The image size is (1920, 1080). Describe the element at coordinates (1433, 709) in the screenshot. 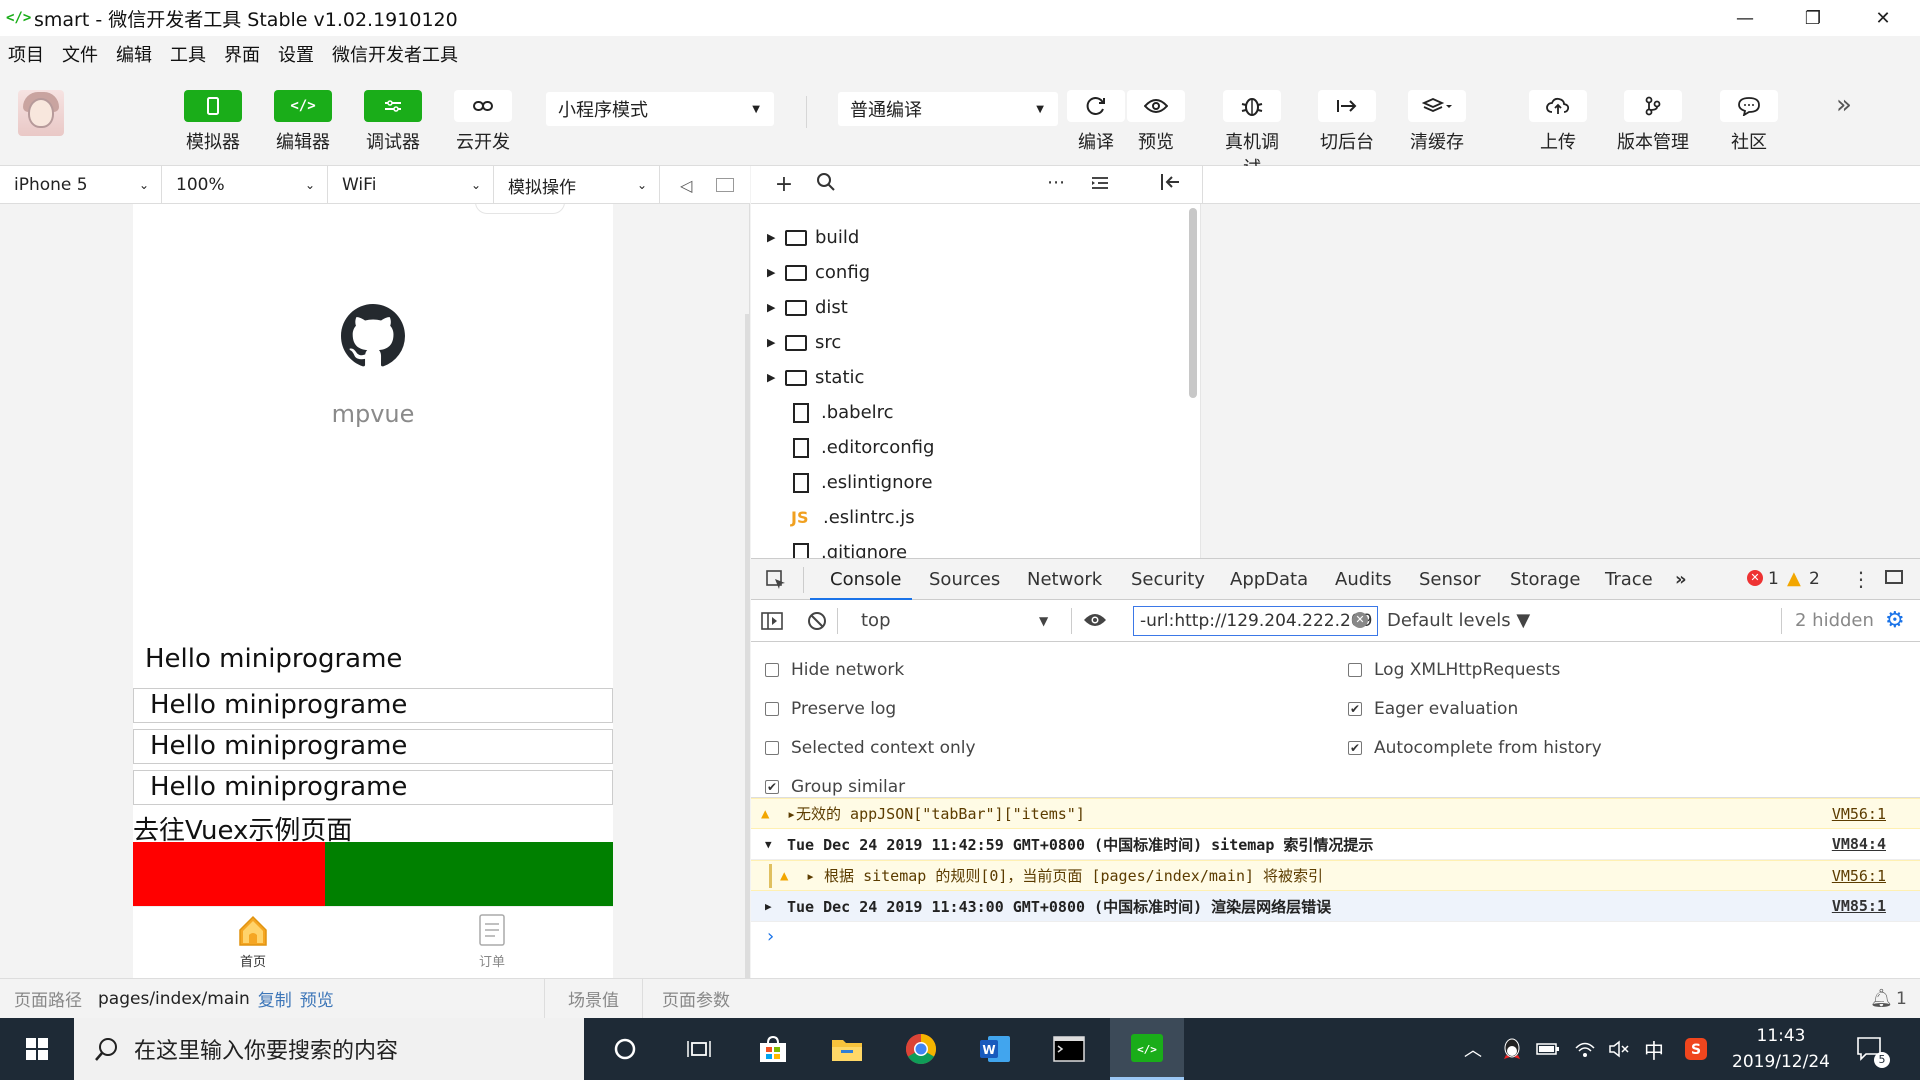

I see `eager-evaluation-checkbox: ✔ Eager evaluation` at that location.